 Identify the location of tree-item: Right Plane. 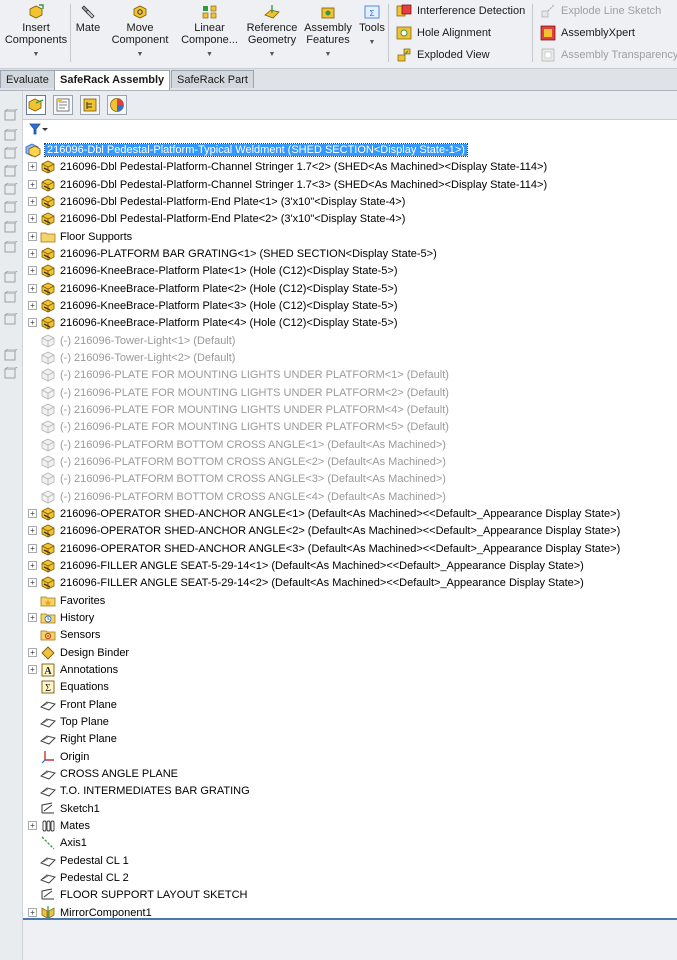
(350, 738).